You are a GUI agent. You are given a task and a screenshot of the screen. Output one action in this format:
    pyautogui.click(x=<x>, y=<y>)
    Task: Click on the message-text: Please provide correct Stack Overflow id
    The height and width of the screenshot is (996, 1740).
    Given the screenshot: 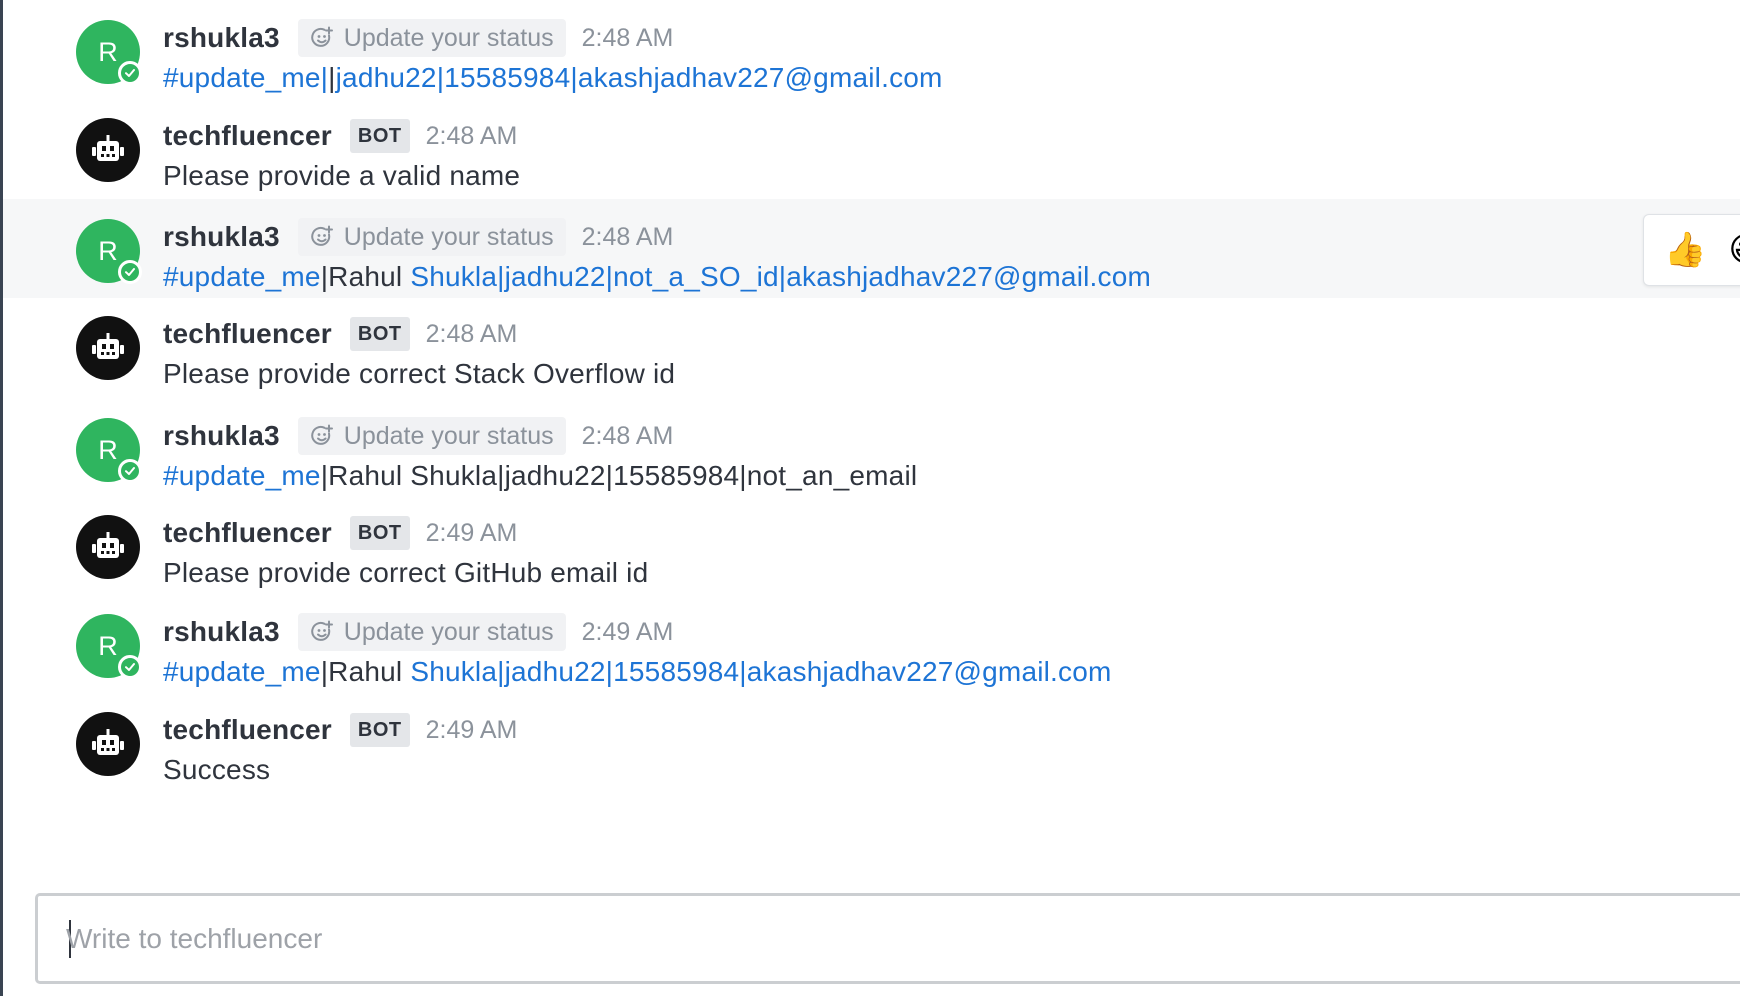 What is the action you would take?
    pyautogui.click(x=419, y=373)
    